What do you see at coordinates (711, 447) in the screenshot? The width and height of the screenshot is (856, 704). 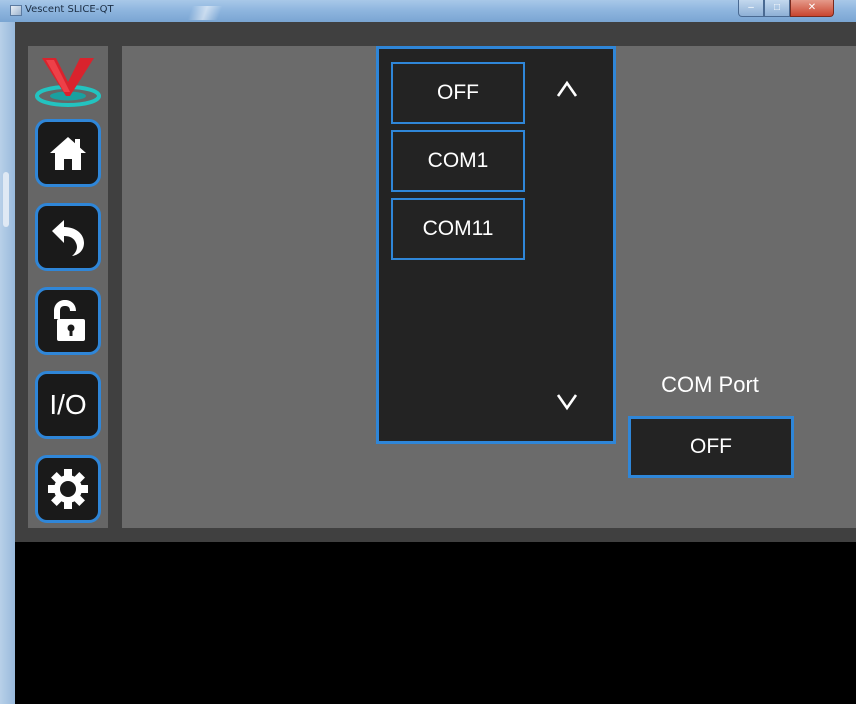 I see `com-port-value-button: OFF` at bounding box center [711, 447].